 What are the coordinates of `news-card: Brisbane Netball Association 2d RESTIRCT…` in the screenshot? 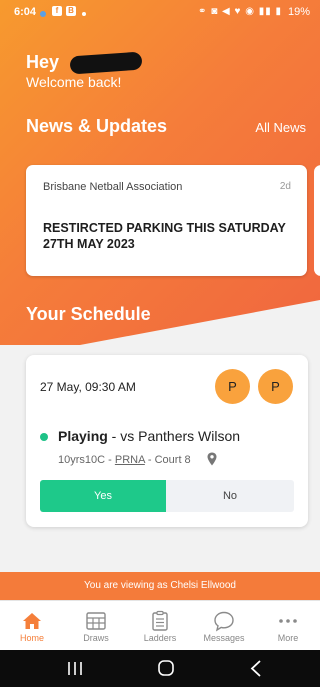 It's located at (166, 220).